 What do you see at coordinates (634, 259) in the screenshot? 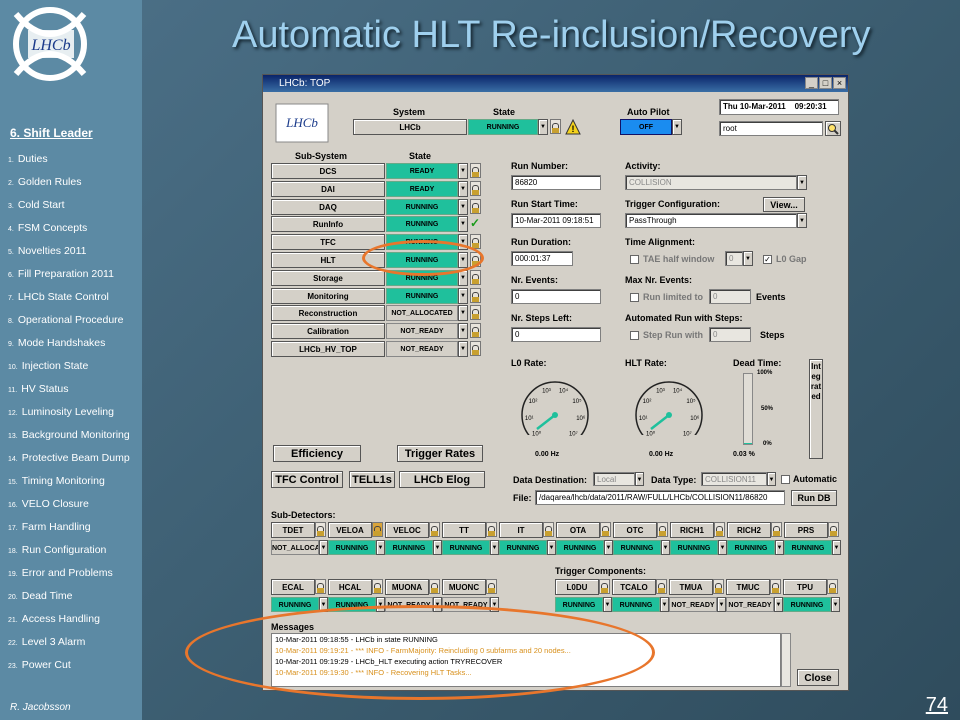
I see `tae-checkbox` at bounding box center [634, 259].